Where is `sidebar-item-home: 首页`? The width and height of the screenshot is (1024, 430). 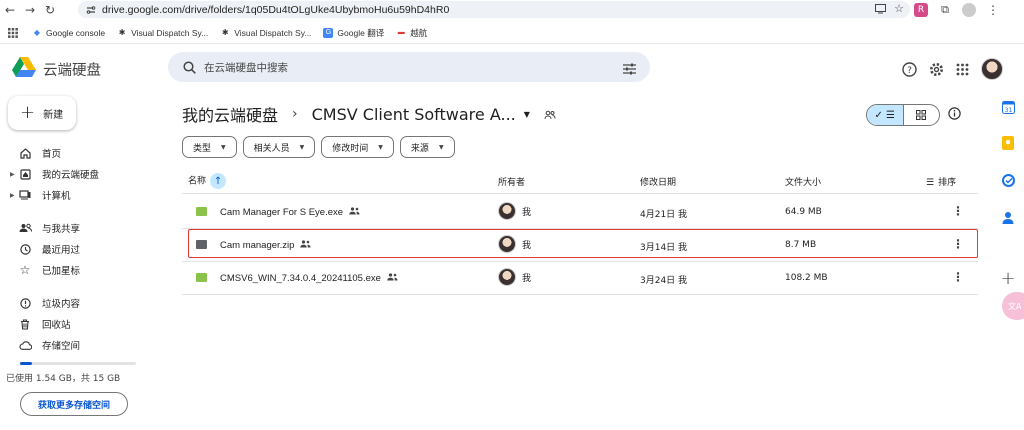
sidebar-item-home: 首页 is located at coordinates (35, 153).